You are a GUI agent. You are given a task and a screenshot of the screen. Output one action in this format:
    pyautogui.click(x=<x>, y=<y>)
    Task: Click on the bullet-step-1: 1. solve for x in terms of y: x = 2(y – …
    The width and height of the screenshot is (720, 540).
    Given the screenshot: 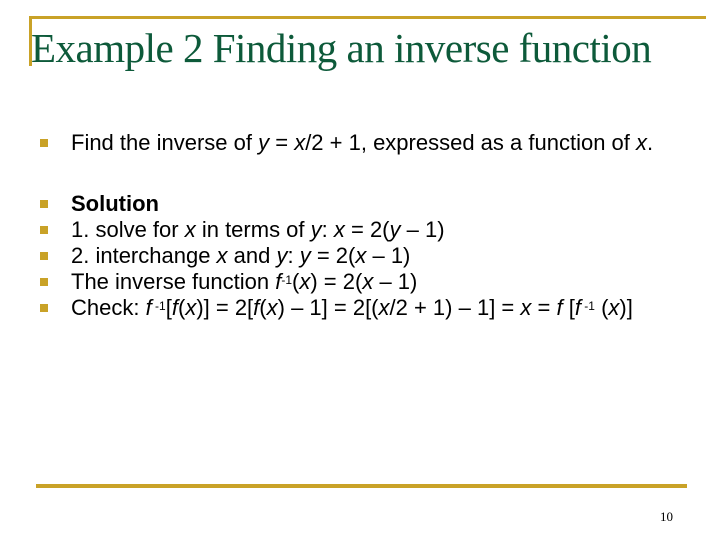 What is the action you would take?
    pyautogui.click(x=358, y=230)
    